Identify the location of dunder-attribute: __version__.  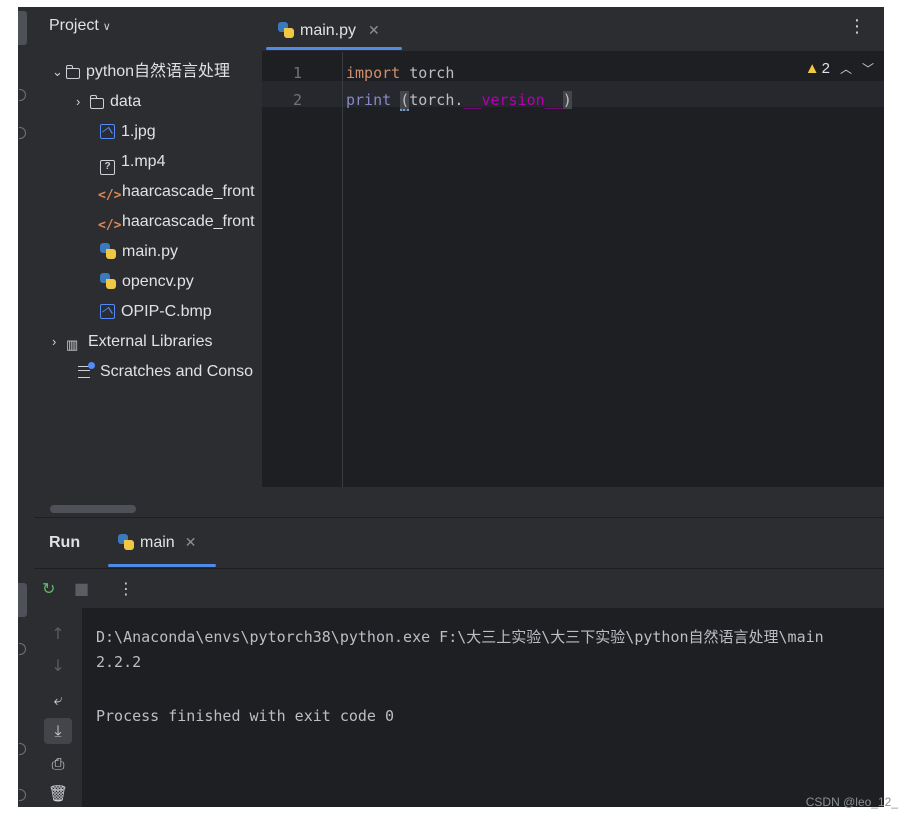
(513, 100).